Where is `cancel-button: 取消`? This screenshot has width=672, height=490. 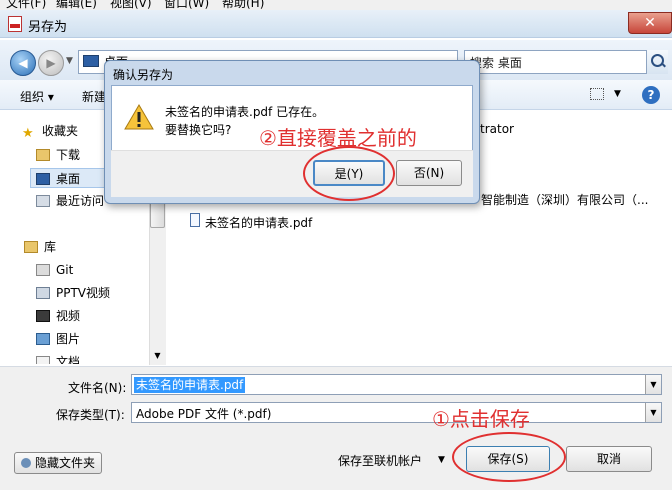 cancel-button: 取消 is located at coordinates (609, 459).